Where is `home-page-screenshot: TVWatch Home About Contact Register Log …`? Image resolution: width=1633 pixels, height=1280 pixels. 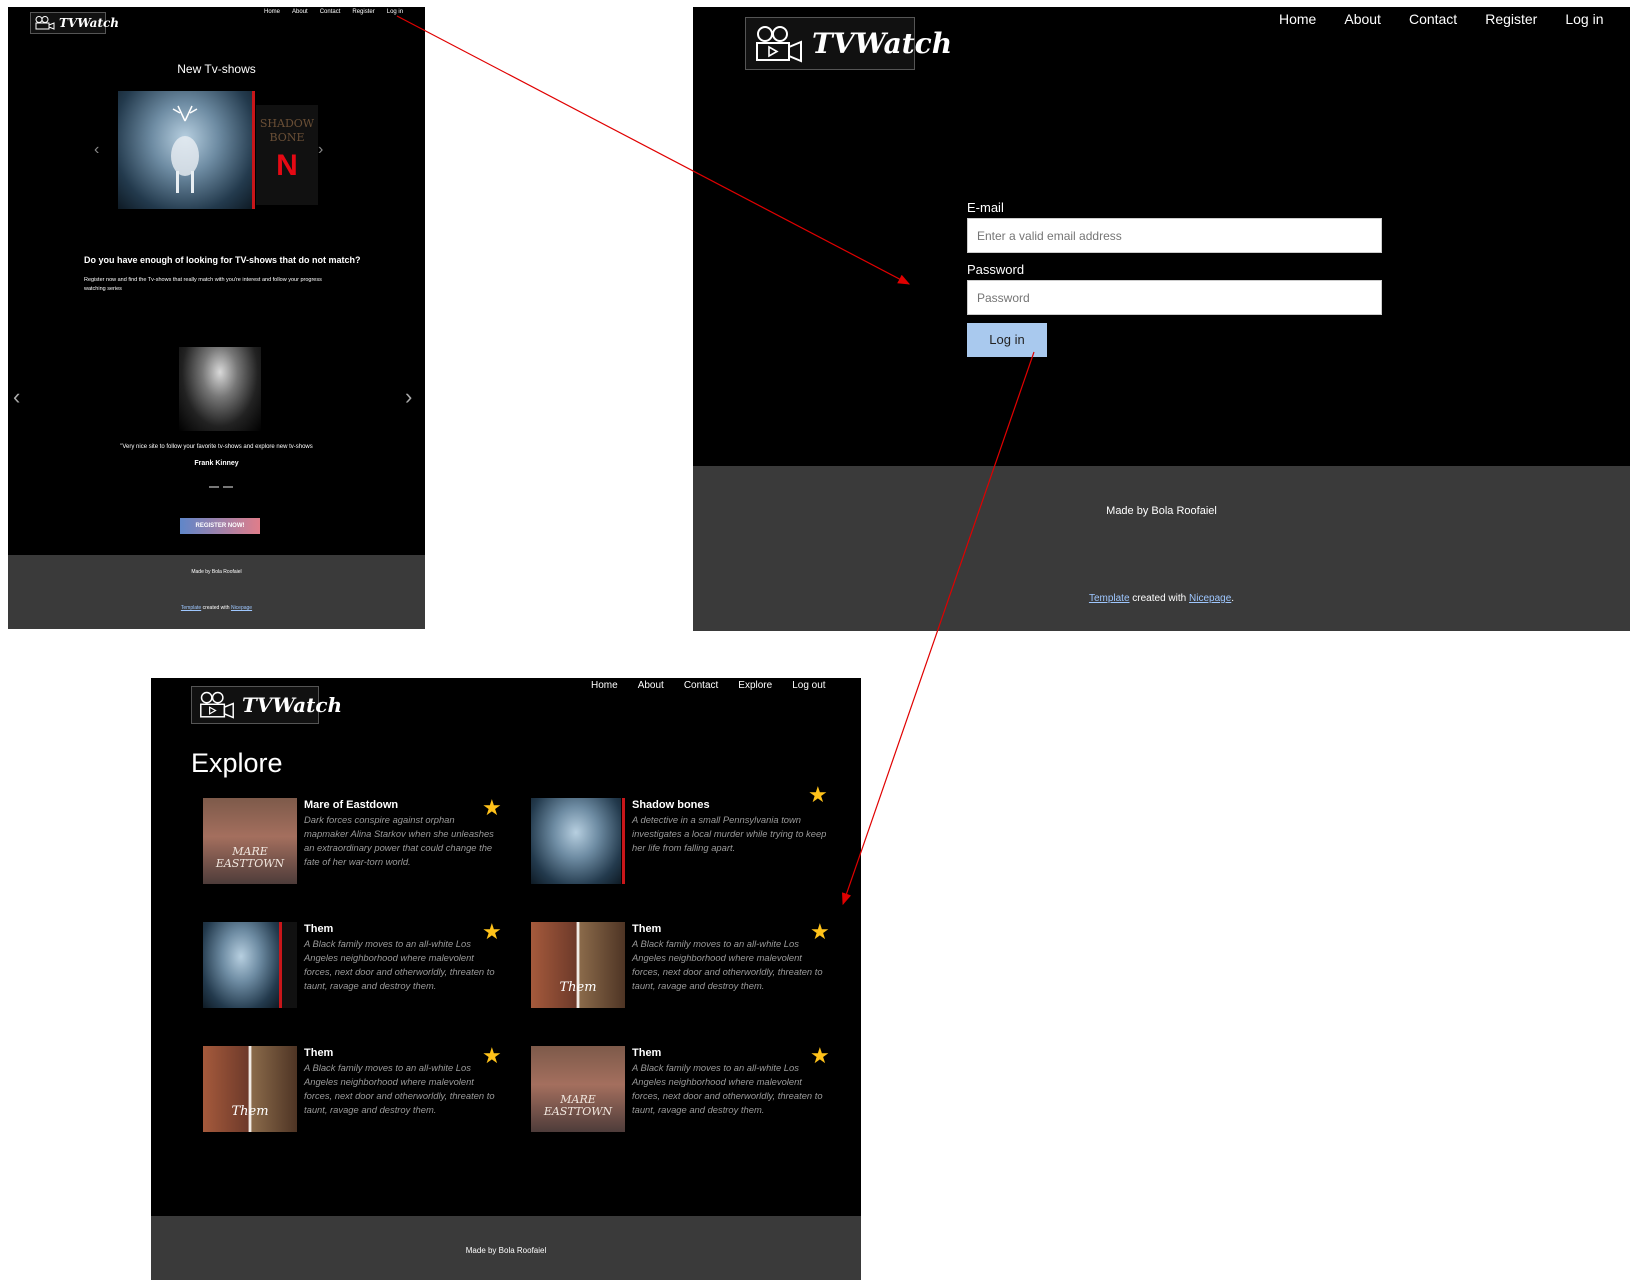 home-page-screenshot: TVWatch Home About Contact Register Log … is located at coordinates (216, 318).